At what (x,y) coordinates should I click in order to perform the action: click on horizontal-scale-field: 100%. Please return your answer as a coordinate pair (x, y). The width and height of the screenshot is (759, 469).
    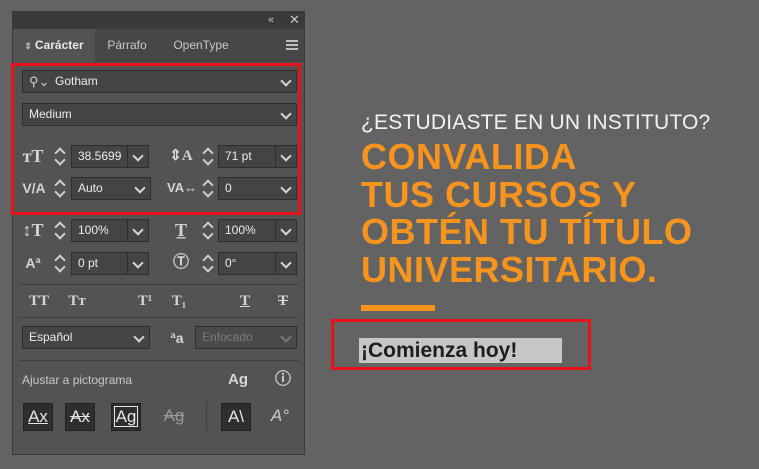
    Looking at the image, I should click on (248, 230).